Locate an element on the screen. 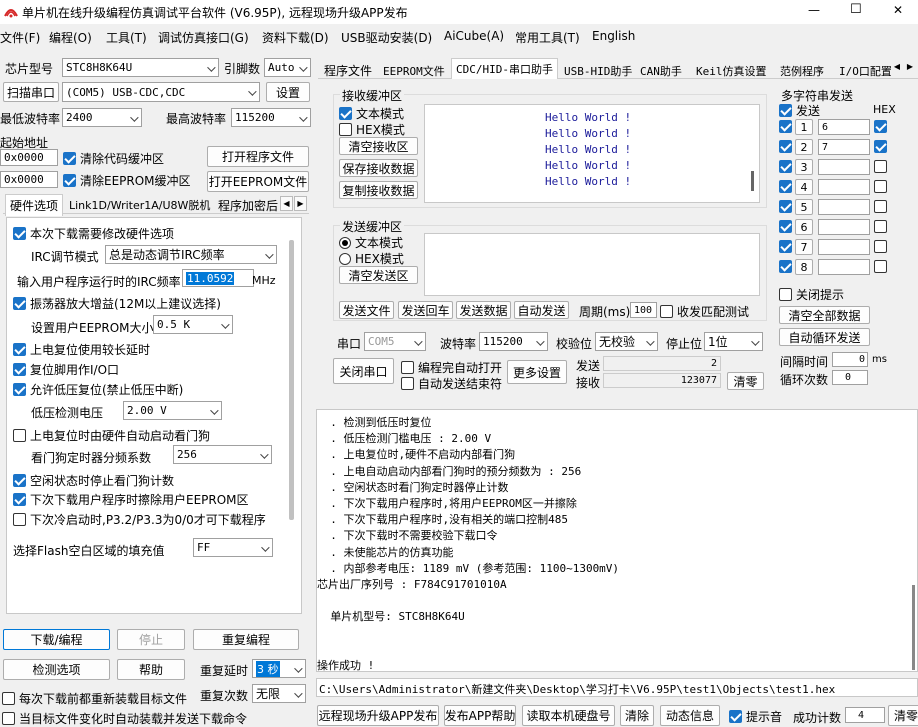 The height and width of the screenshot is (727, 918). tab-program-file: 程序文件 is located at coordinates (348, 70).